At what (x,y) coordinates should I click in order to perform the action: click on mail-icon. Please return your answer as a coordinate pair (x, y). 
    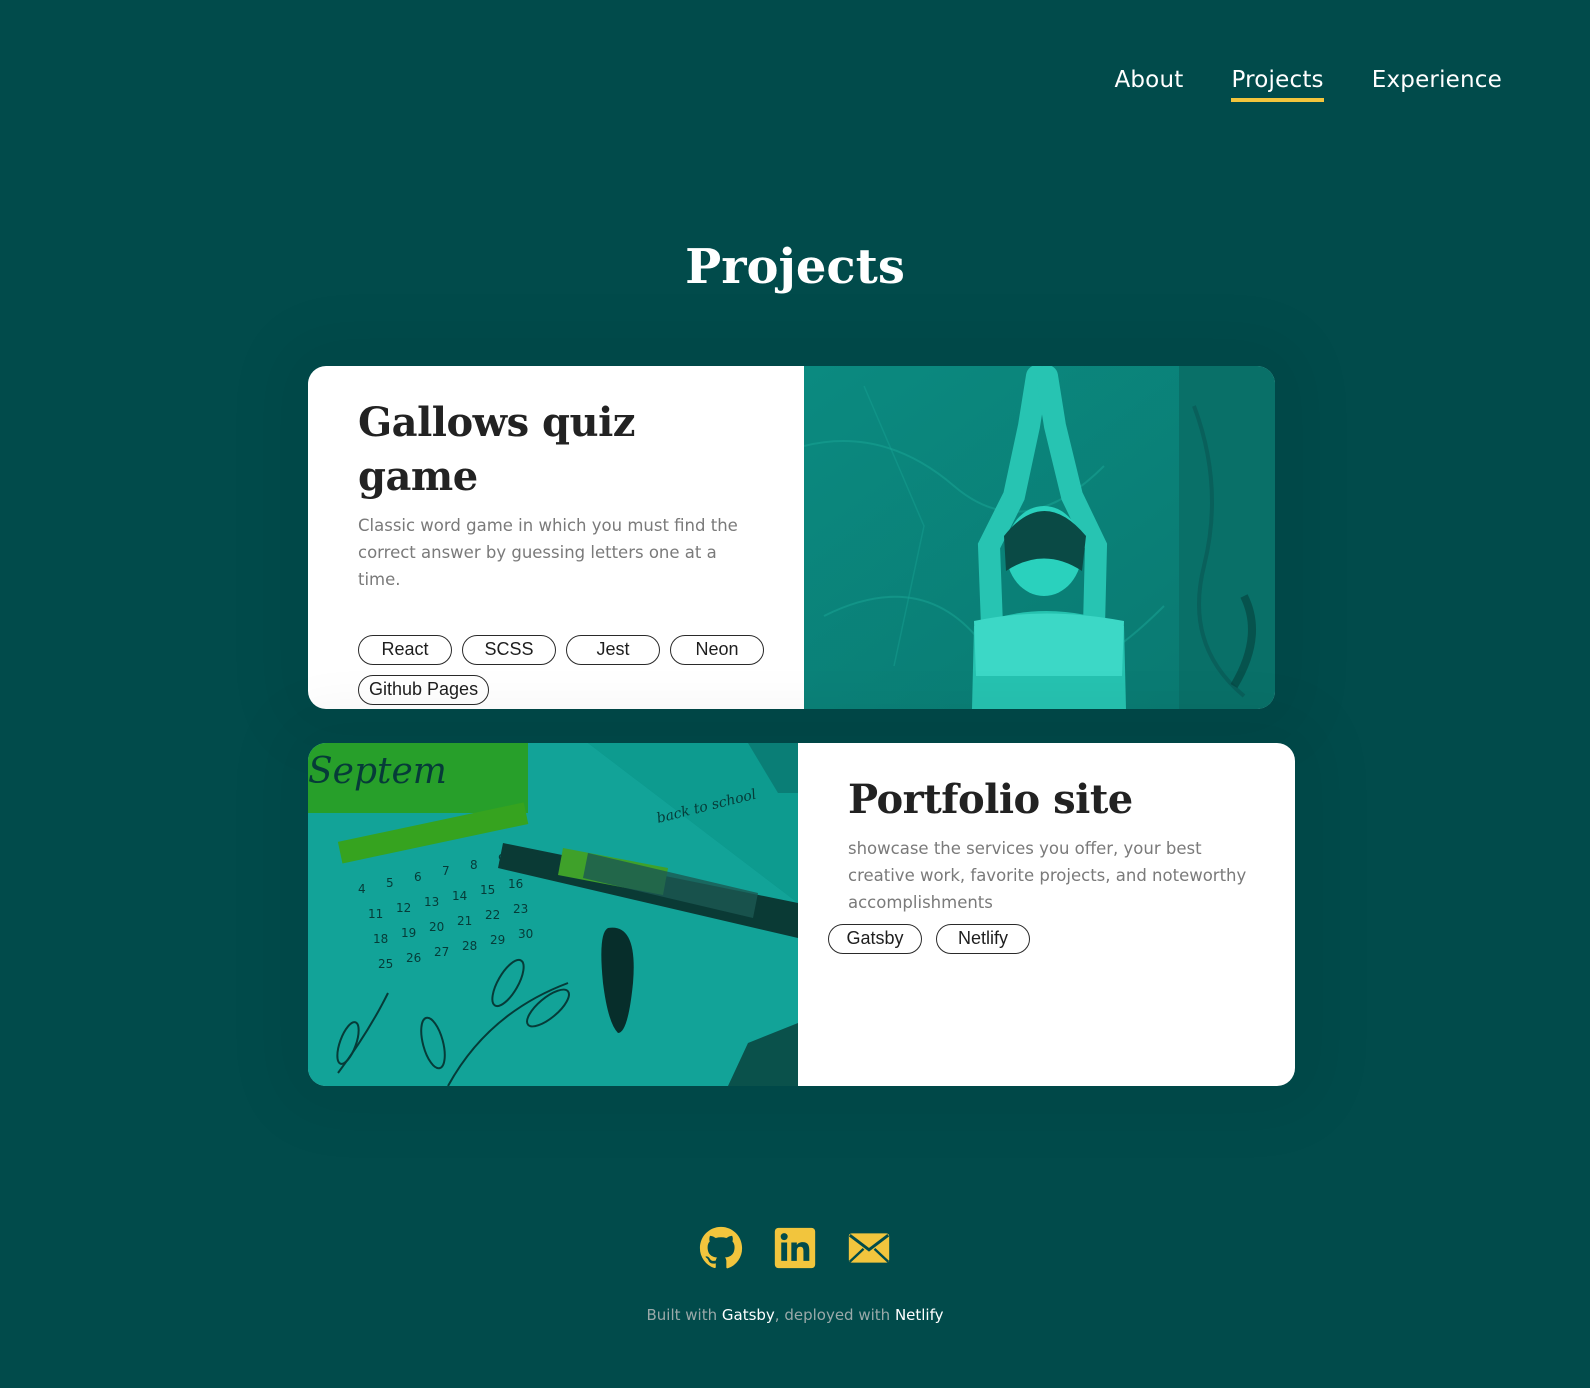
    Looking at the image, I should click on (869, 1248).